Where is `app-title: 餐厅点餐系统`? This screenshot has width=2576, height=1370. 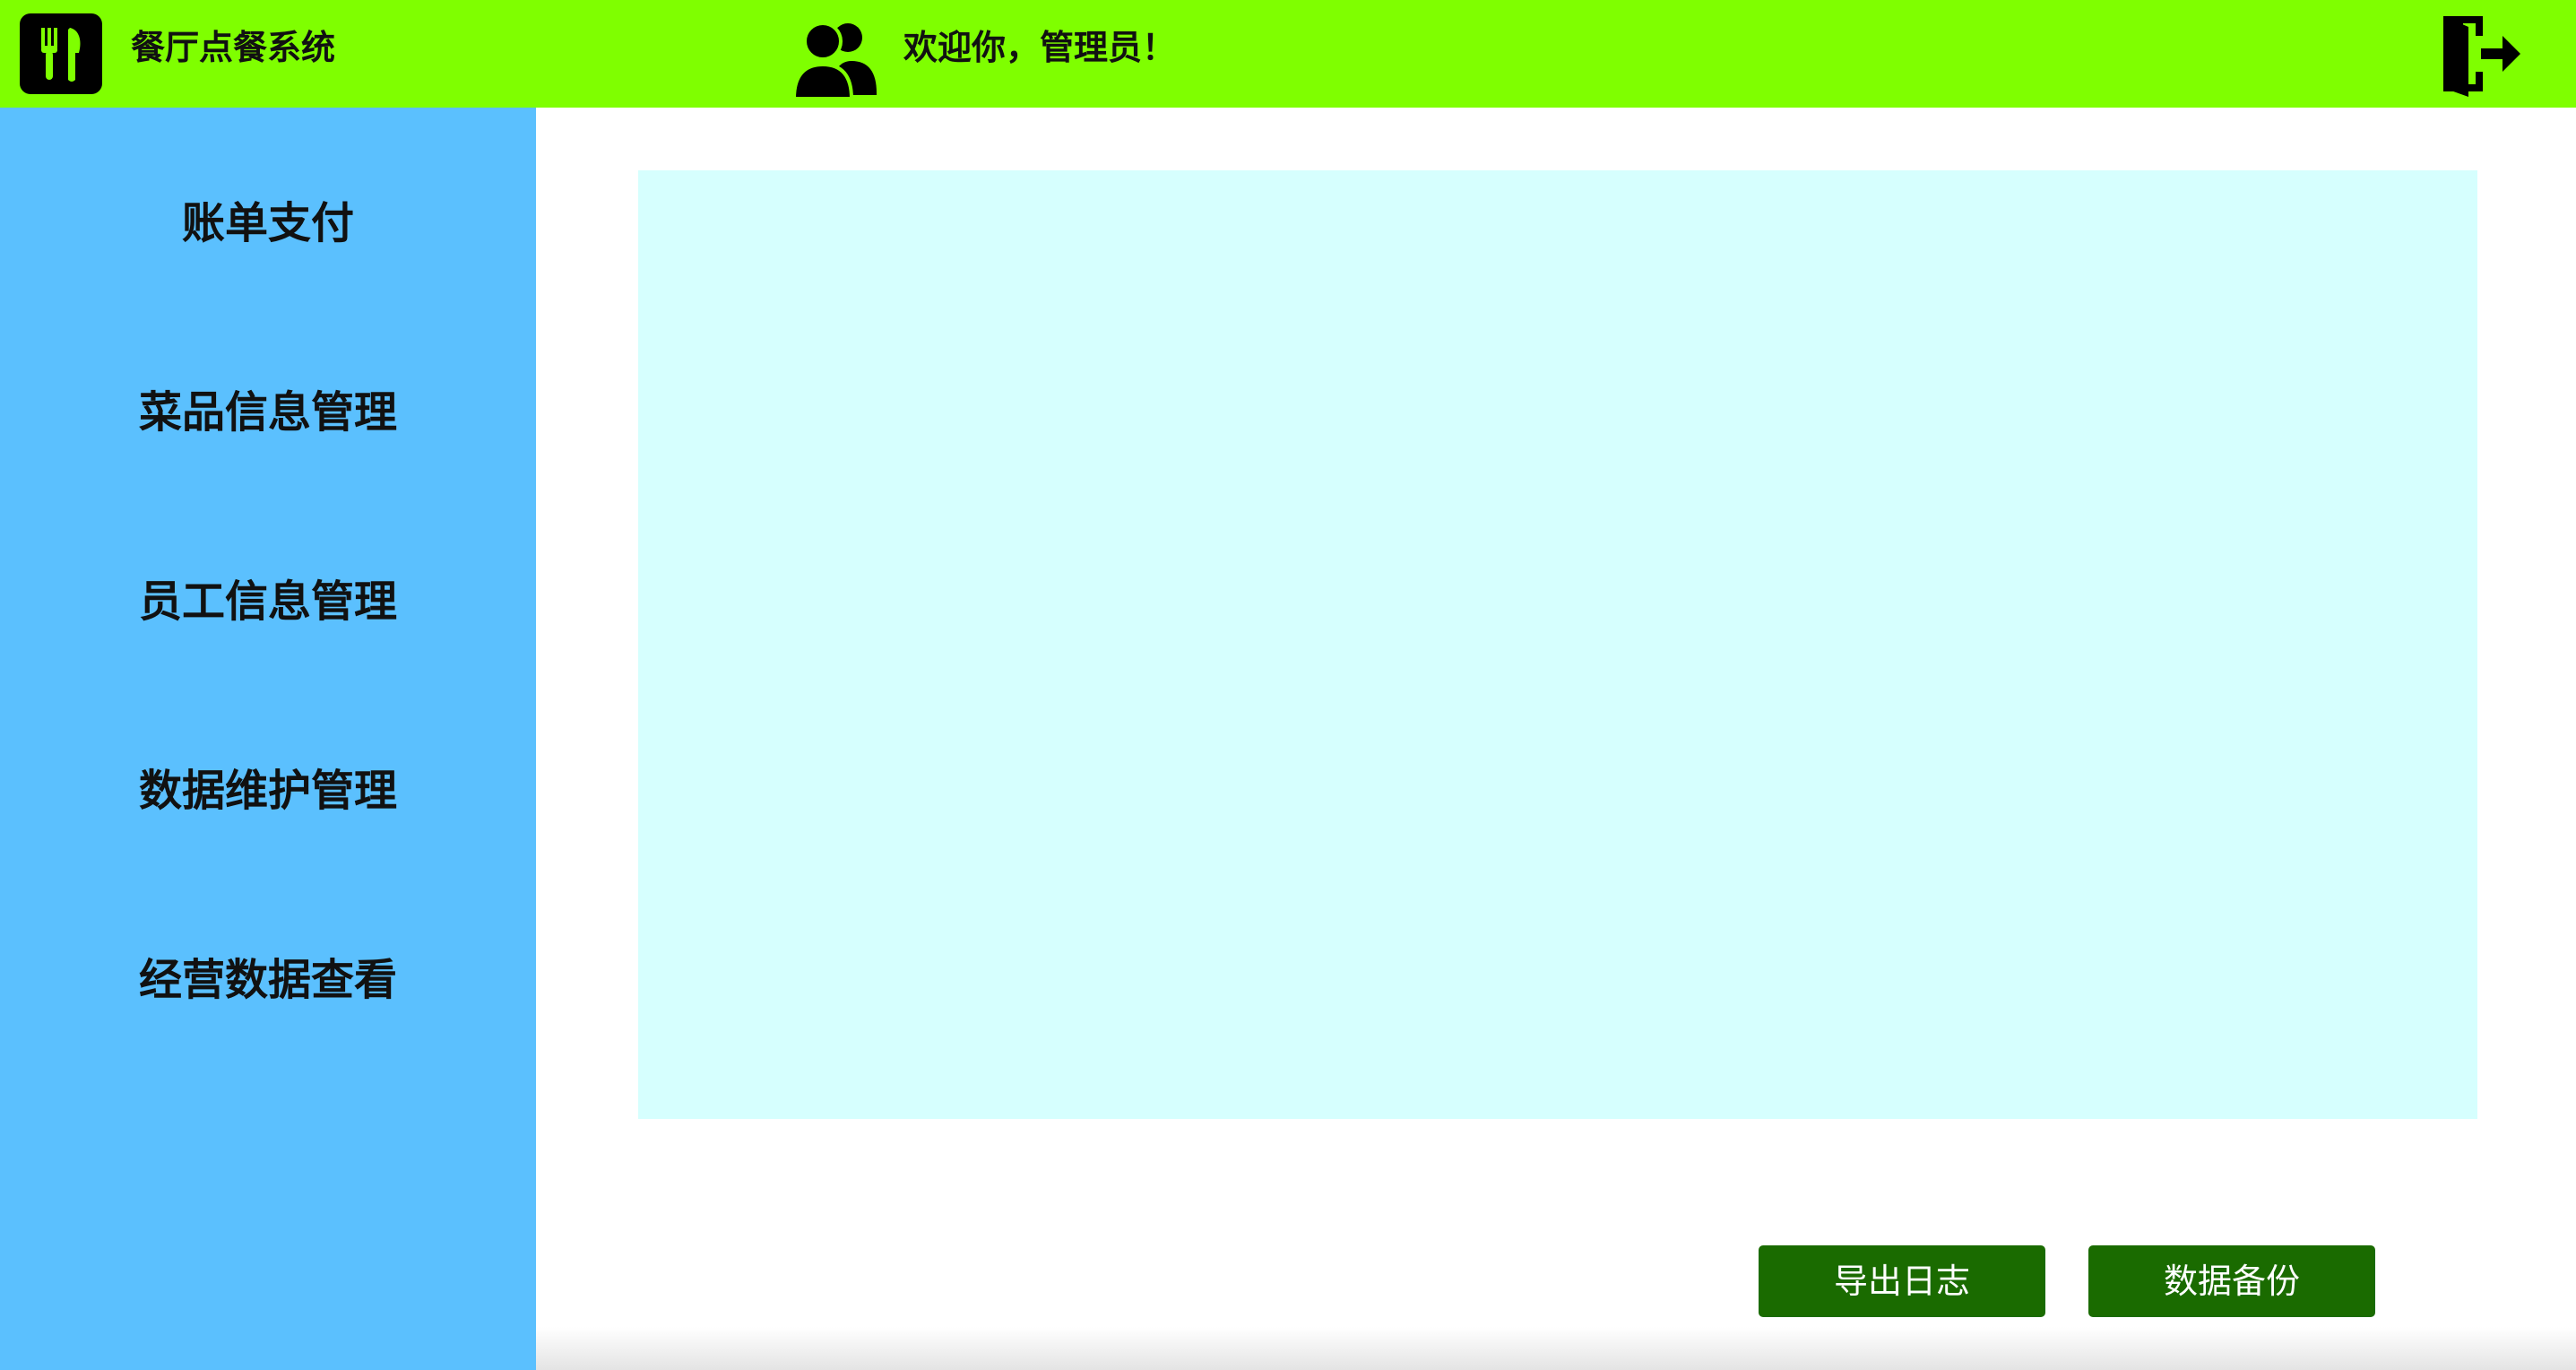
app-title: 餐厅点餐系统 is located at coordinates (233, 47).